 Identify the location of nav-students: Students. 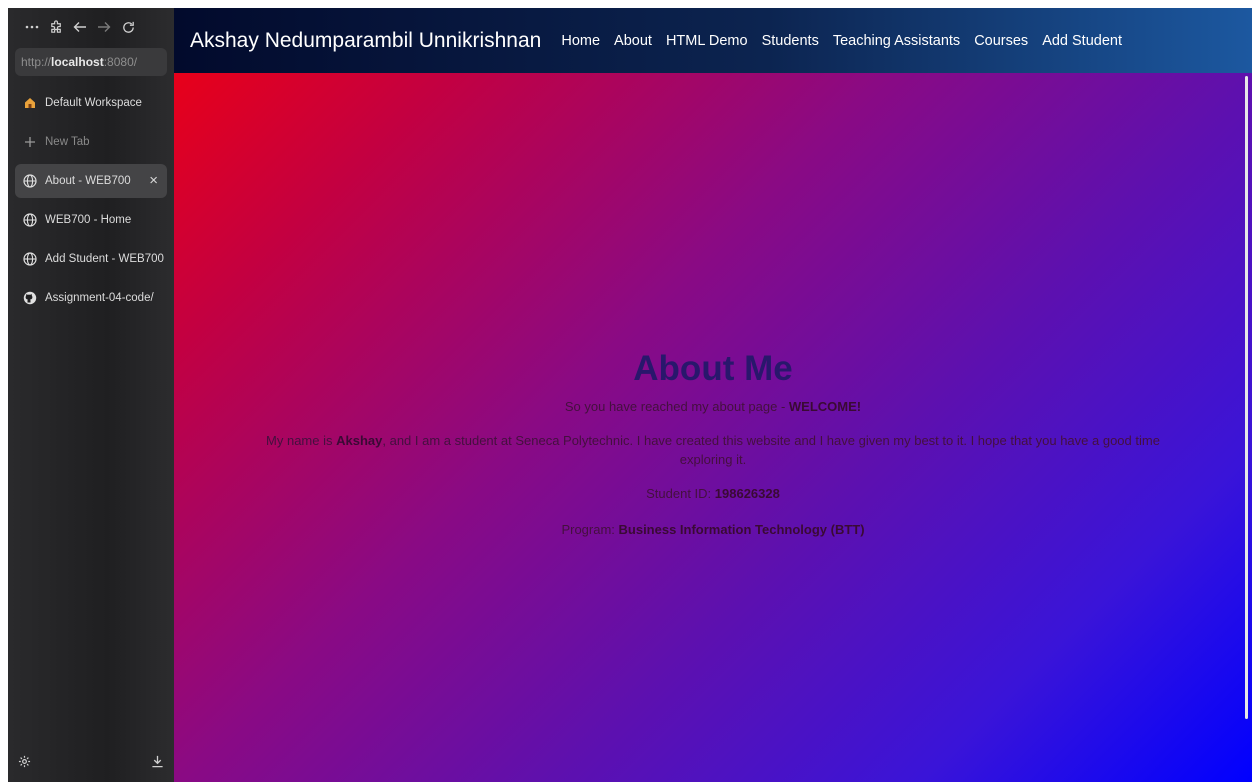
(790, 41).